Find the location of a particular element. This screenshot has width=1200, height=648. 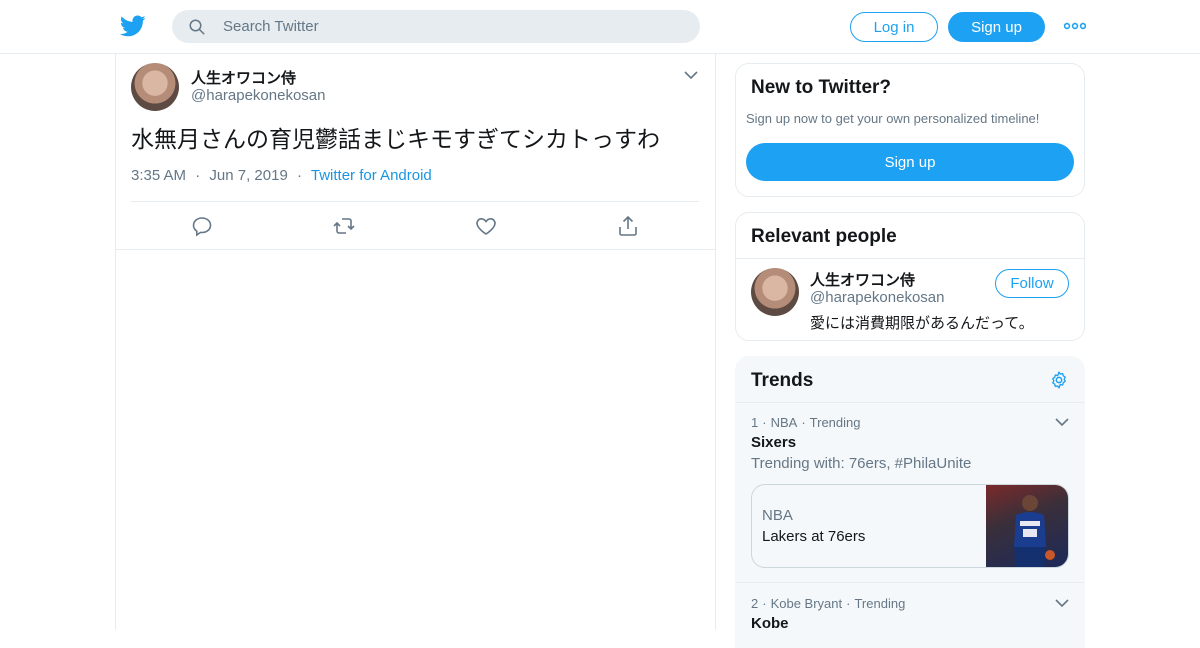

news-category: NBA is located at coordinates (777, 515).